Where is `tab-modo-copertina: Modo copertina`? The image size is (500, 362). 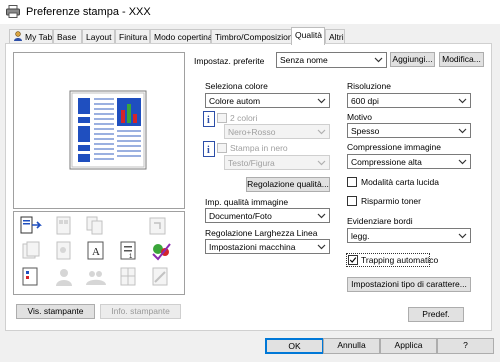 tab-modo-copertina: Modo copertina is located at coordinates (181, 36).